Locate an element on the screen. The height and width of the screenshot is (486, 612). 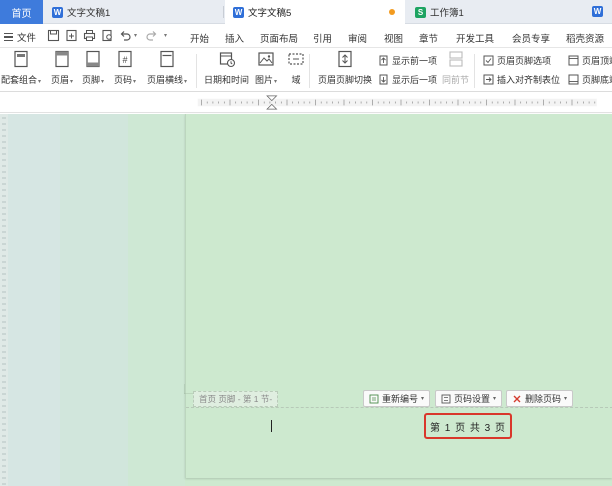
page-number-text: 第 1 页 共 3 页 is located at coordinates (467, 428).